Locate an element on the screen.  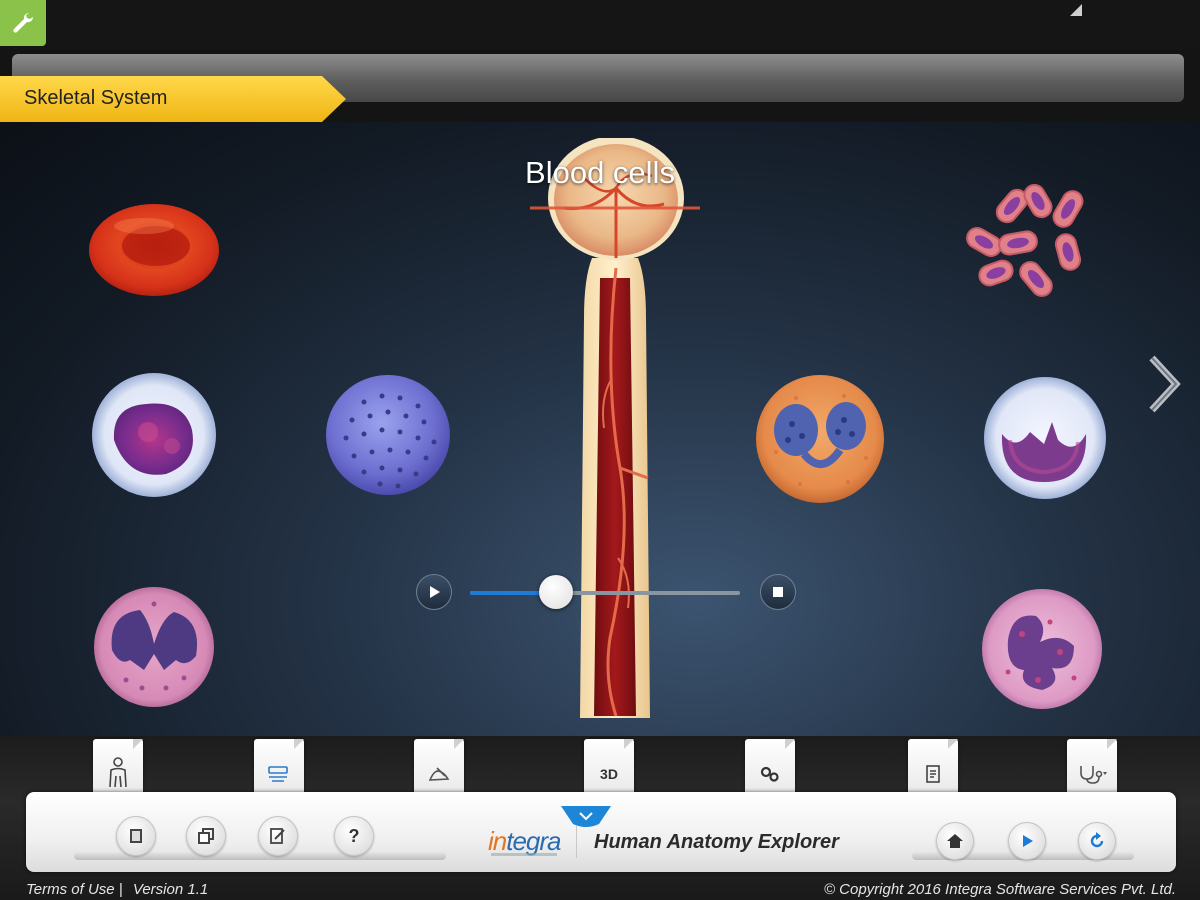
lymphocyte is located at coordinates (388, 435).